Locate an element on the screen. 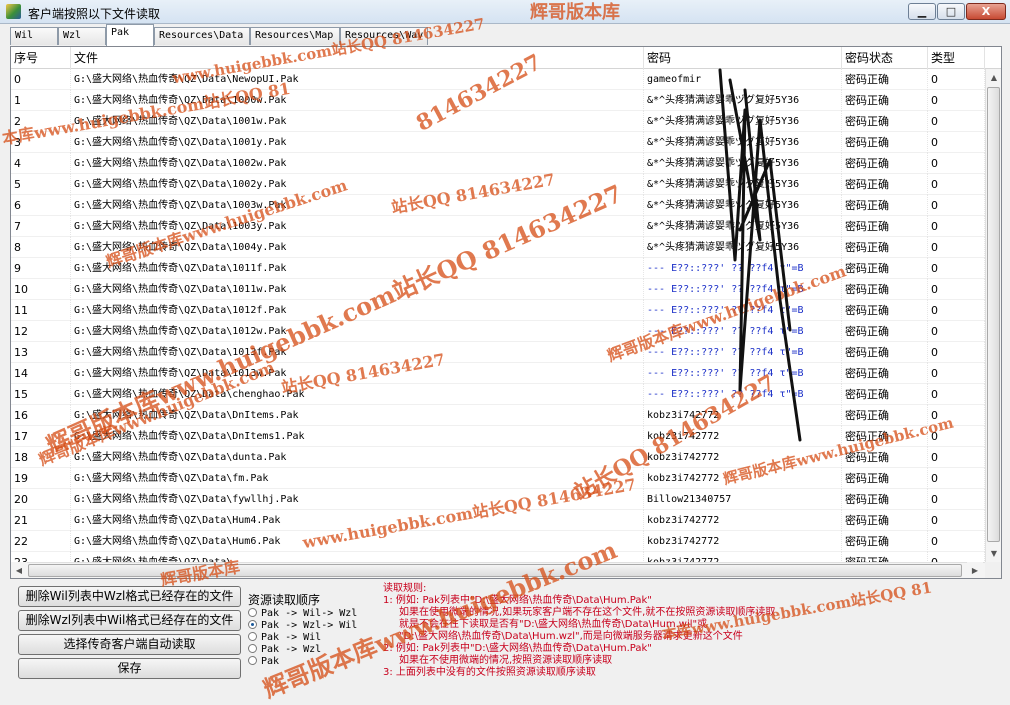  tab-pak: Pak is located at coordinates (130, 35).